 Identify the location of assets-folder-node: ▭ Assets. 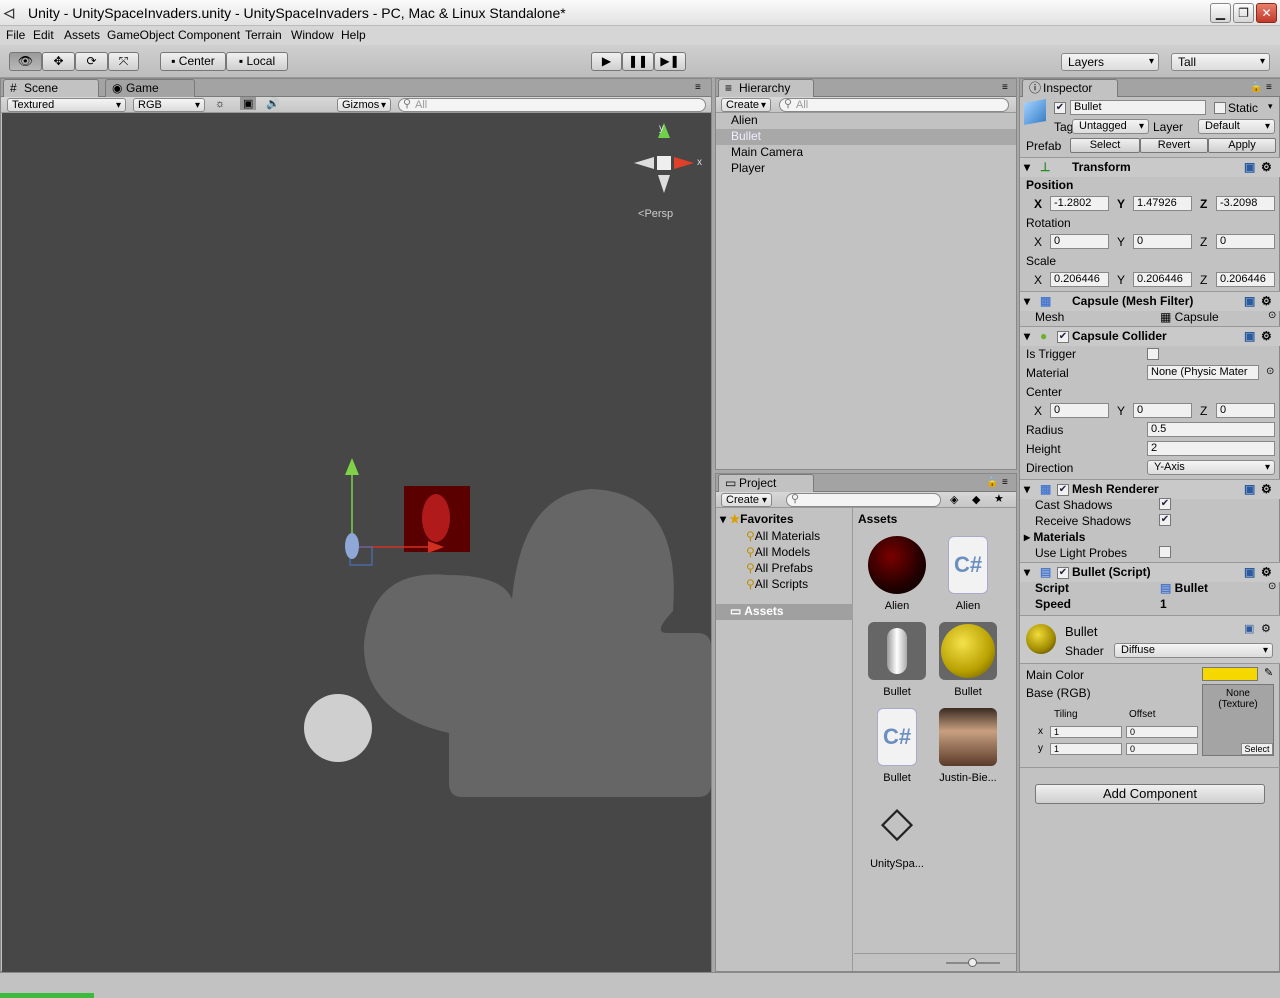
(784, 612).